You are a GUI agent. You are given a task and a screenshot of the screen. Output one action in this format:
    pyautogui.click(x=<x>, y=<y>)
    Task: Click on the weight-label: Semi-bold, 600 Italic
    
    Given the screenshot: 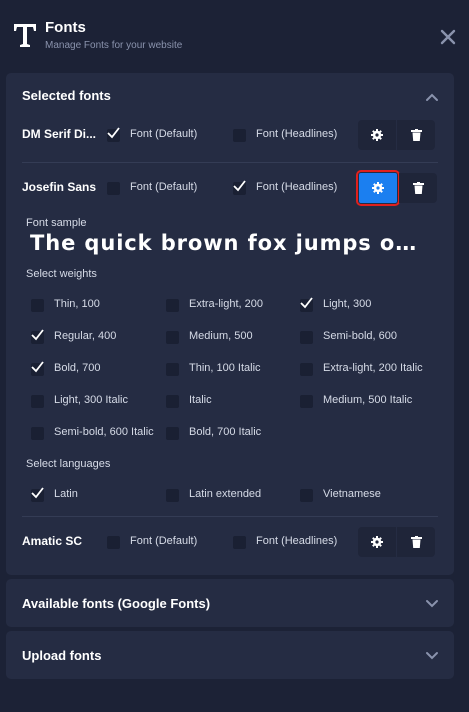 What is the action you would take?
    pyautogui.click(x=104, y=432)
    